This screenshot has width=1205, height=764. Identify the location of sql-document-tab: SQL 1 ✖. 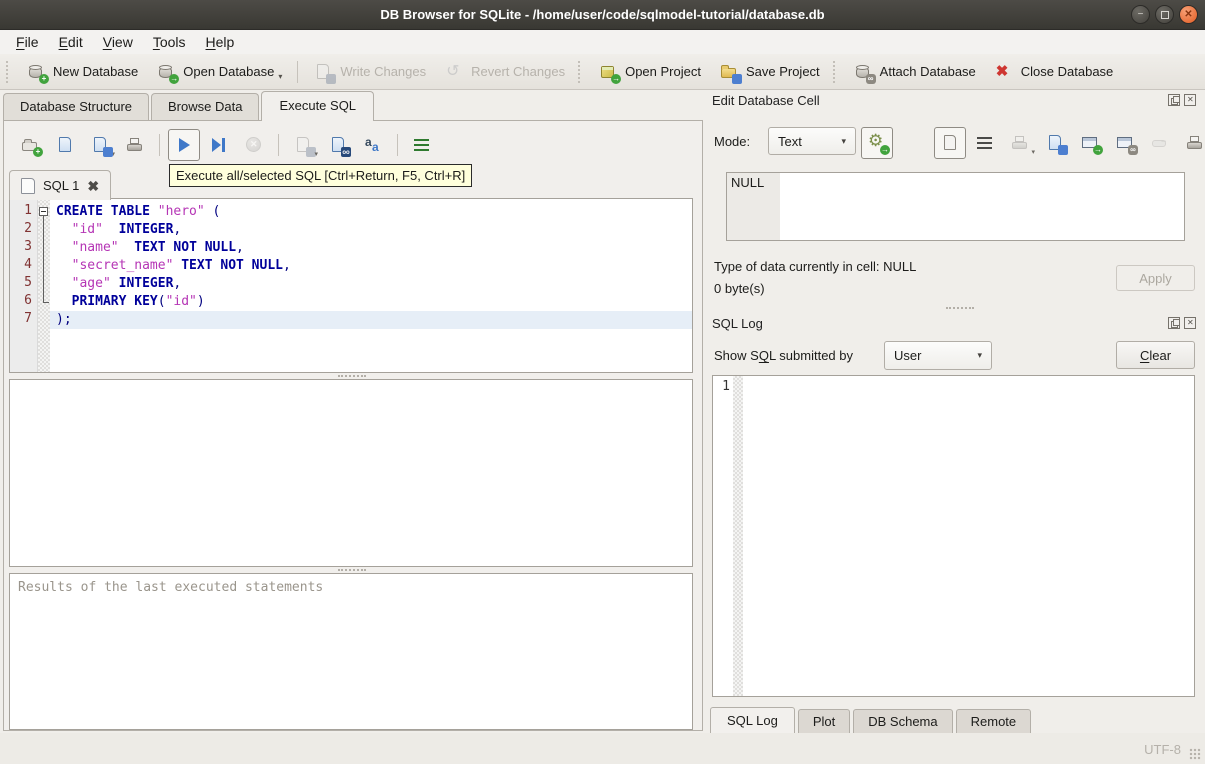
(60, 185).